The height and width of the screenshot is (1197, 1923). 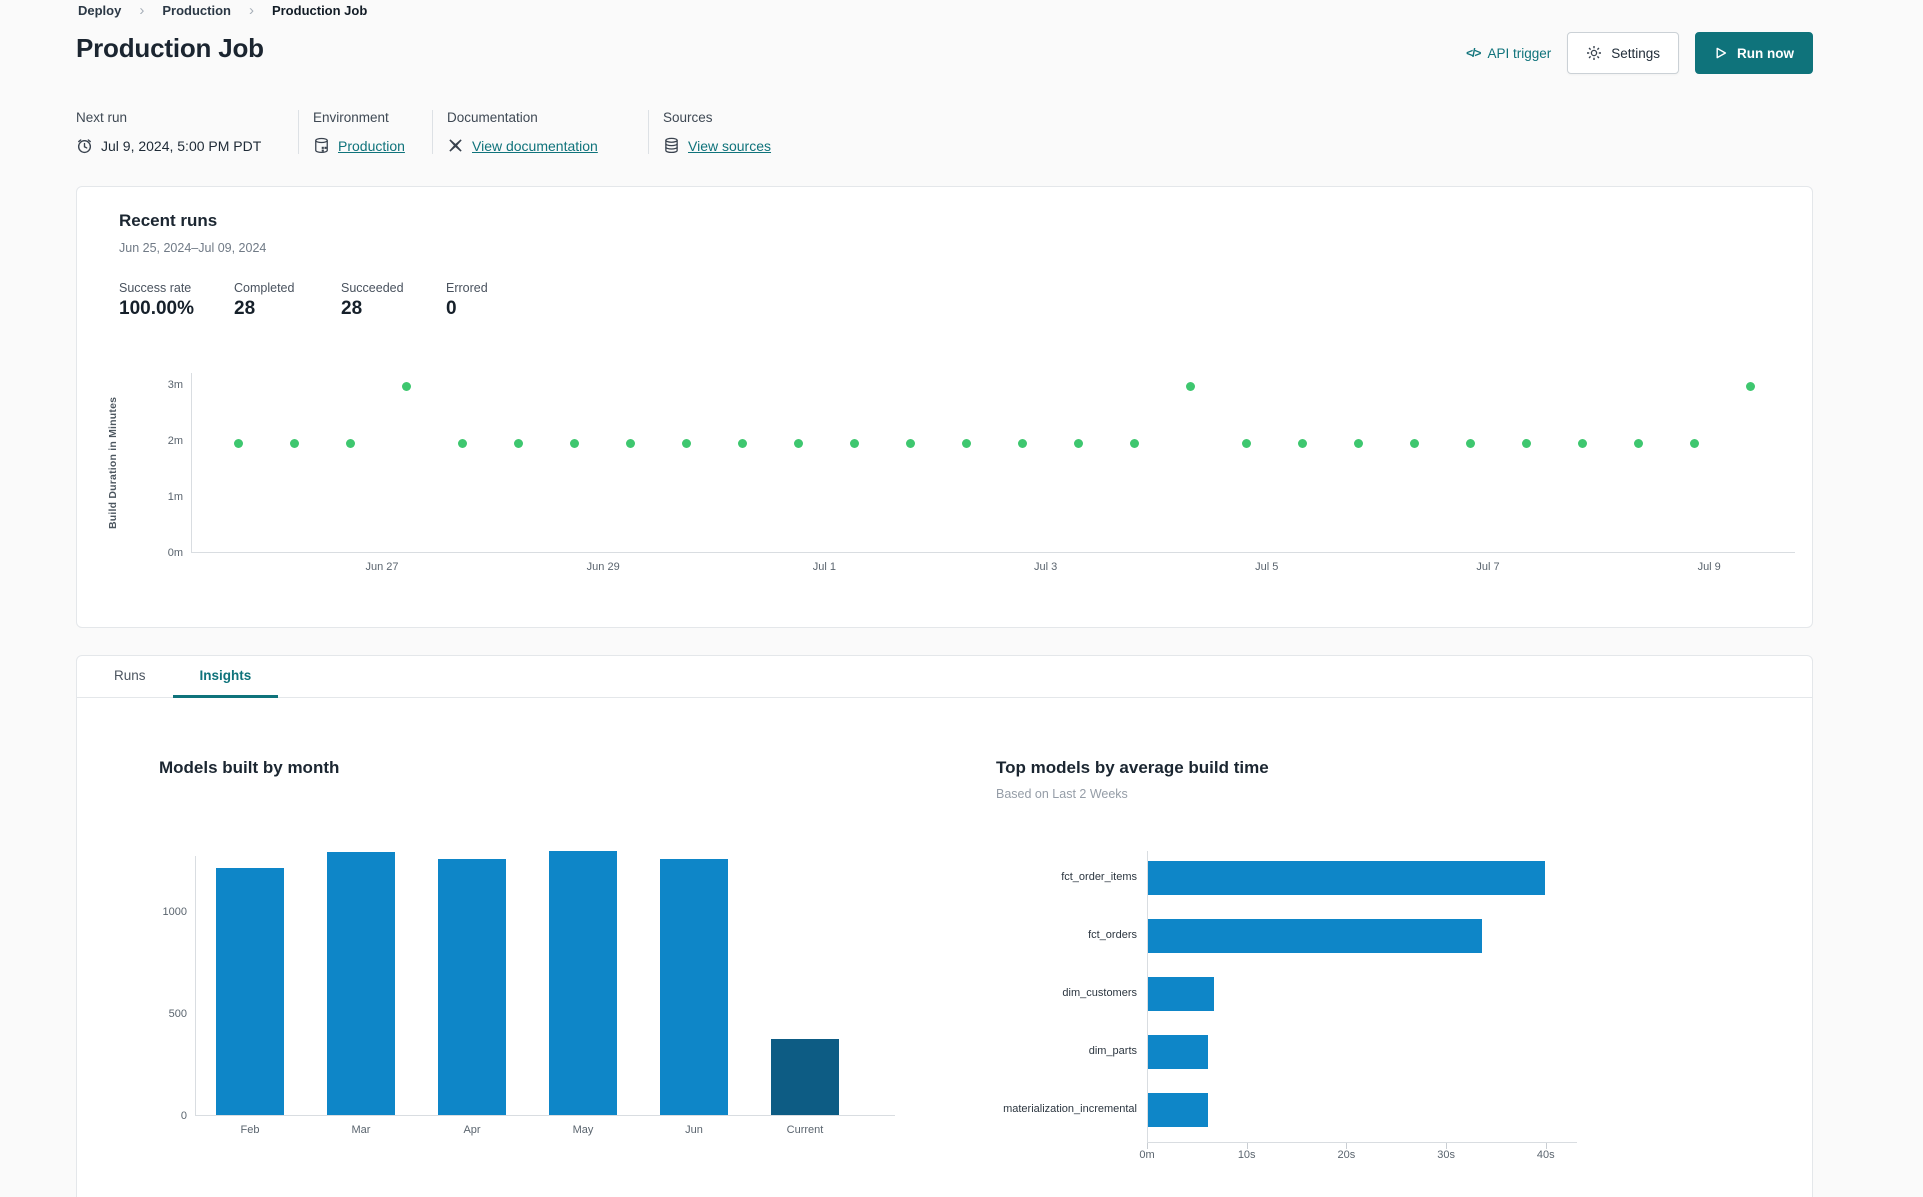 I want to click on database-icon, so click(x=321, y=145).